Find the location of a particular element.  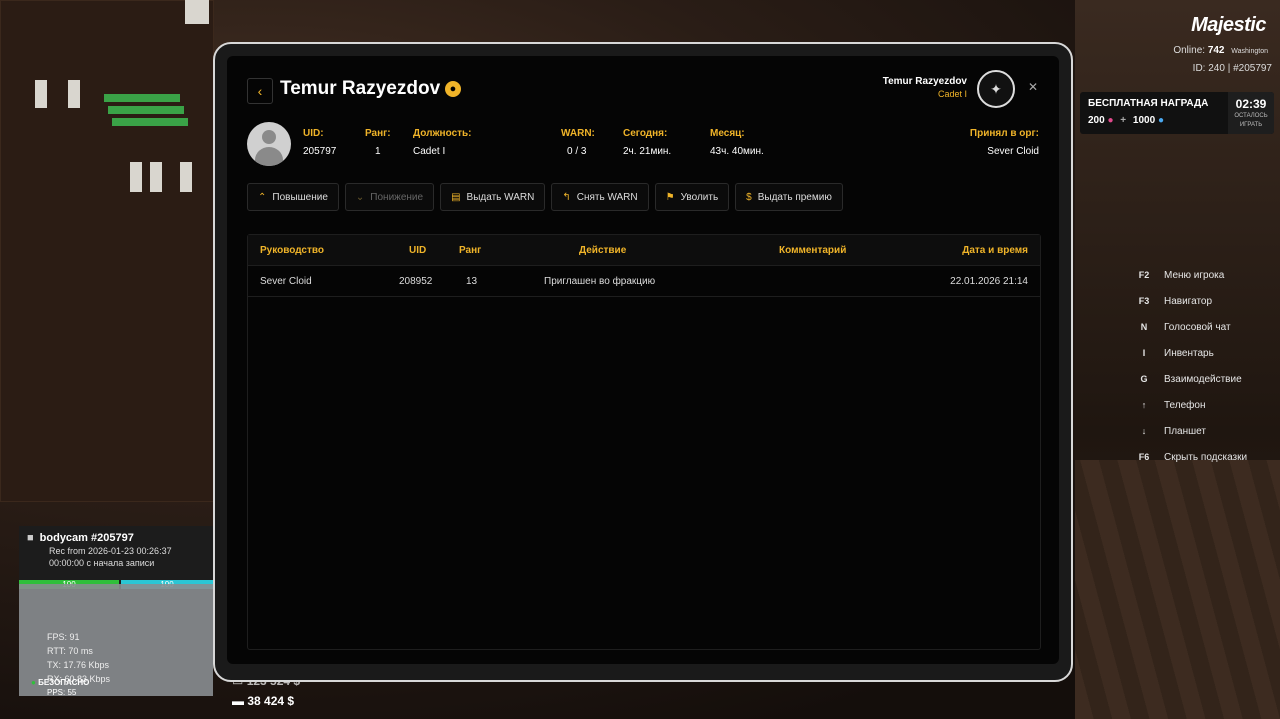

undo-icon: ↰ is located at coordinates (566, 197).